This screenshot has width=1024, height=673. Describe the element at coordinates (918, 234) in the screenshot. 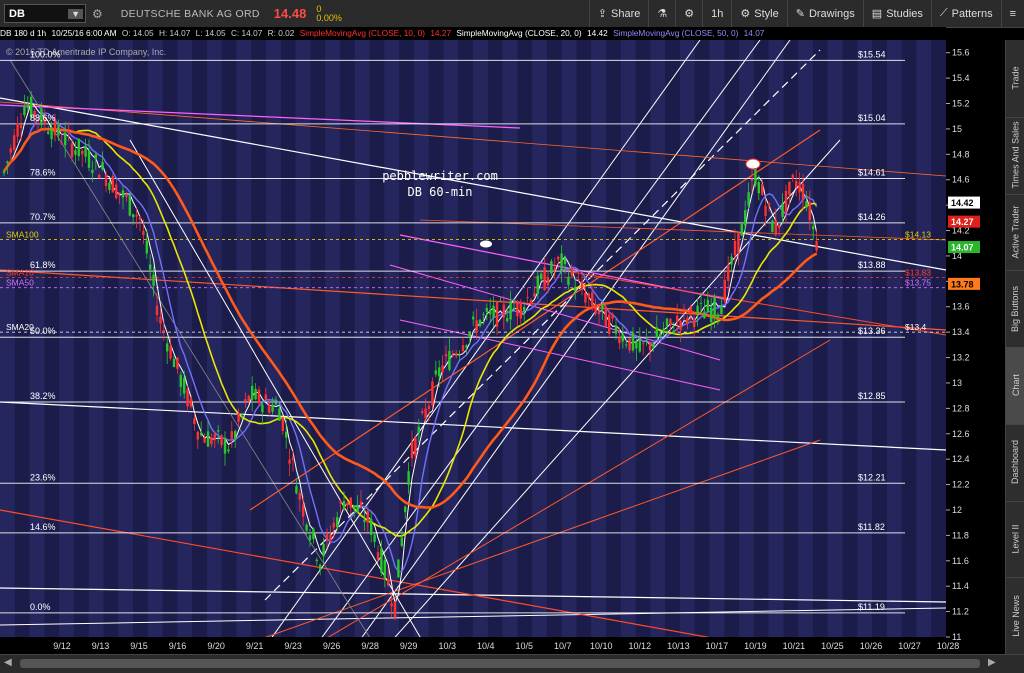

I see `sma-value-label: $14.13` at that location.